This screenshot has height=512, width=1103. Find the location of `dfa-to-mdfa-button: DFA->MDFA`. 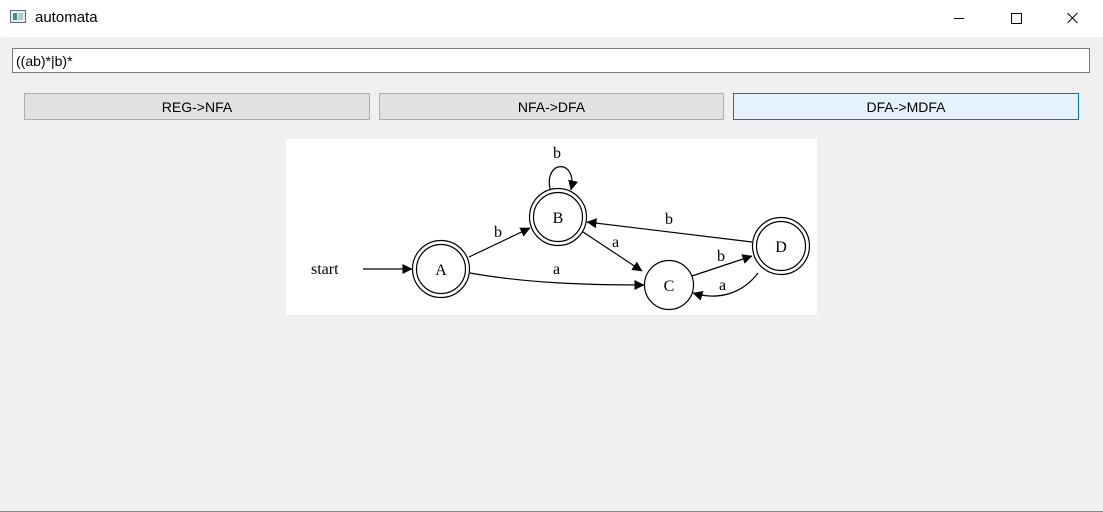

dfa-to-mdfa-button: DFA->MDFA is located at coordinates (906, 106).